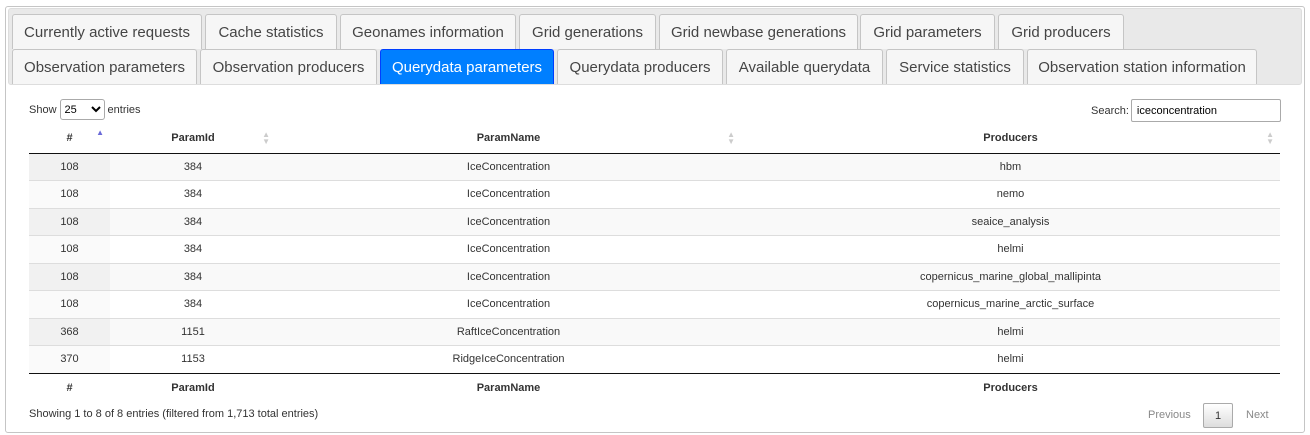 This screenshot has width=1310, height=435. Describe the element at coordinates (1142, 66) in the screenshot. I see `tab-observation-station-information: Observation station information` at that location.